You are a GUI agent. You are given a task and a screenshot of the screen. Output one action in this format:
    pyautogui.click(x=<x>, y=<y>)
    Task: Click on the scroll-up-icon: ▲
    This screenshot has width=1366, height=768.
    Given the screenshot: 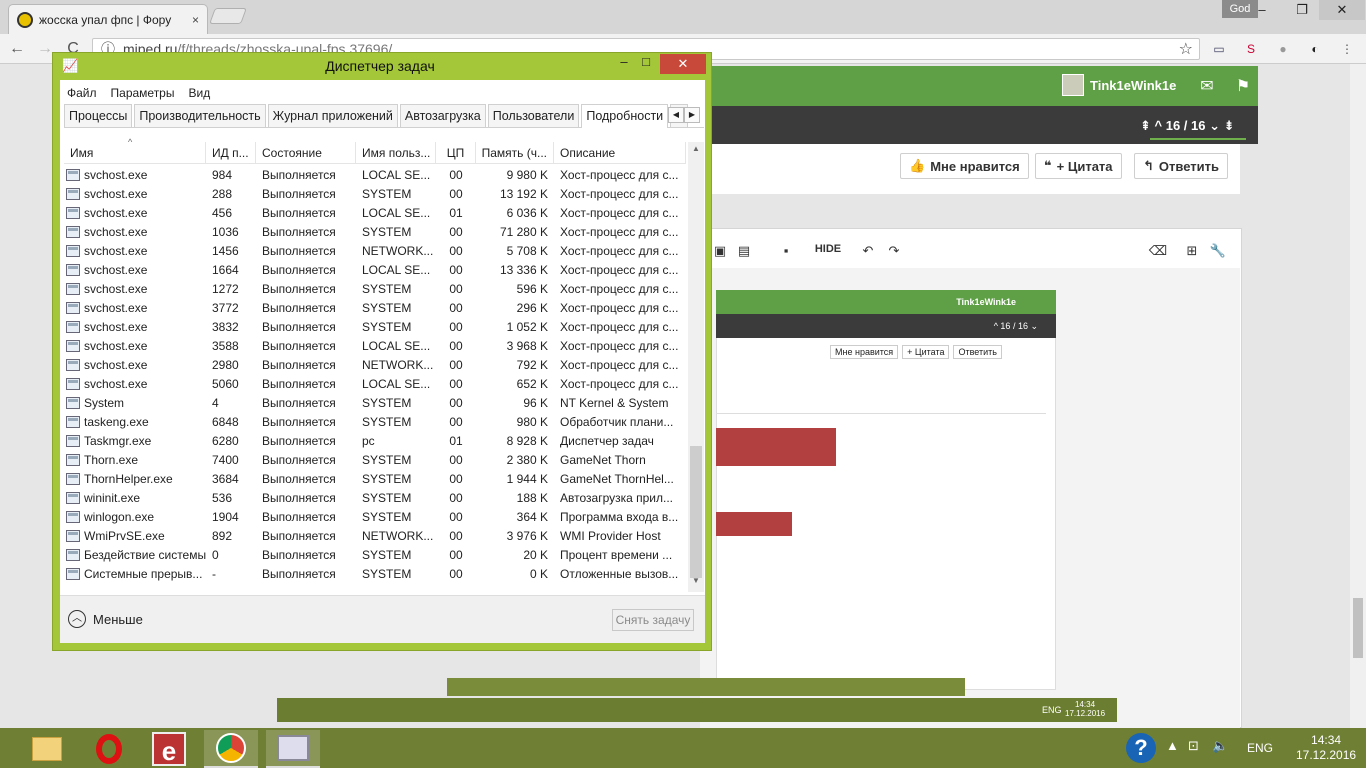 What is the action you would take?
    pyautogui.click(x=696, y=151)
    